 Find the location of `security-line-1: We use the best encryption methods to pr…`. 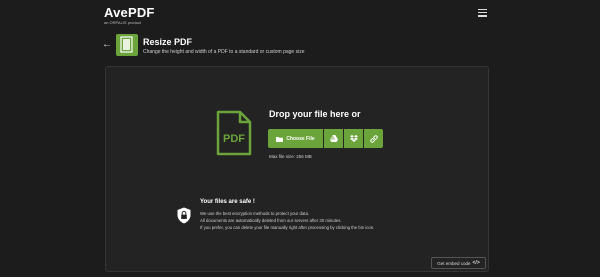

security-line-1: We use the best encryption methods to pr… is located at coordinates (255, 213).